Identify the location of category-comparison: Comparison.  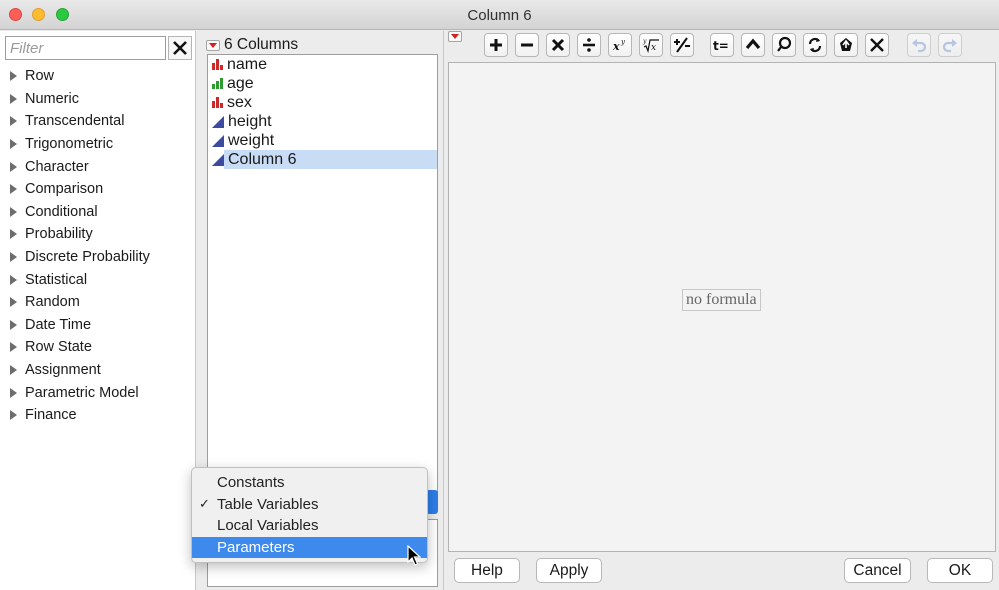
(103, 189).